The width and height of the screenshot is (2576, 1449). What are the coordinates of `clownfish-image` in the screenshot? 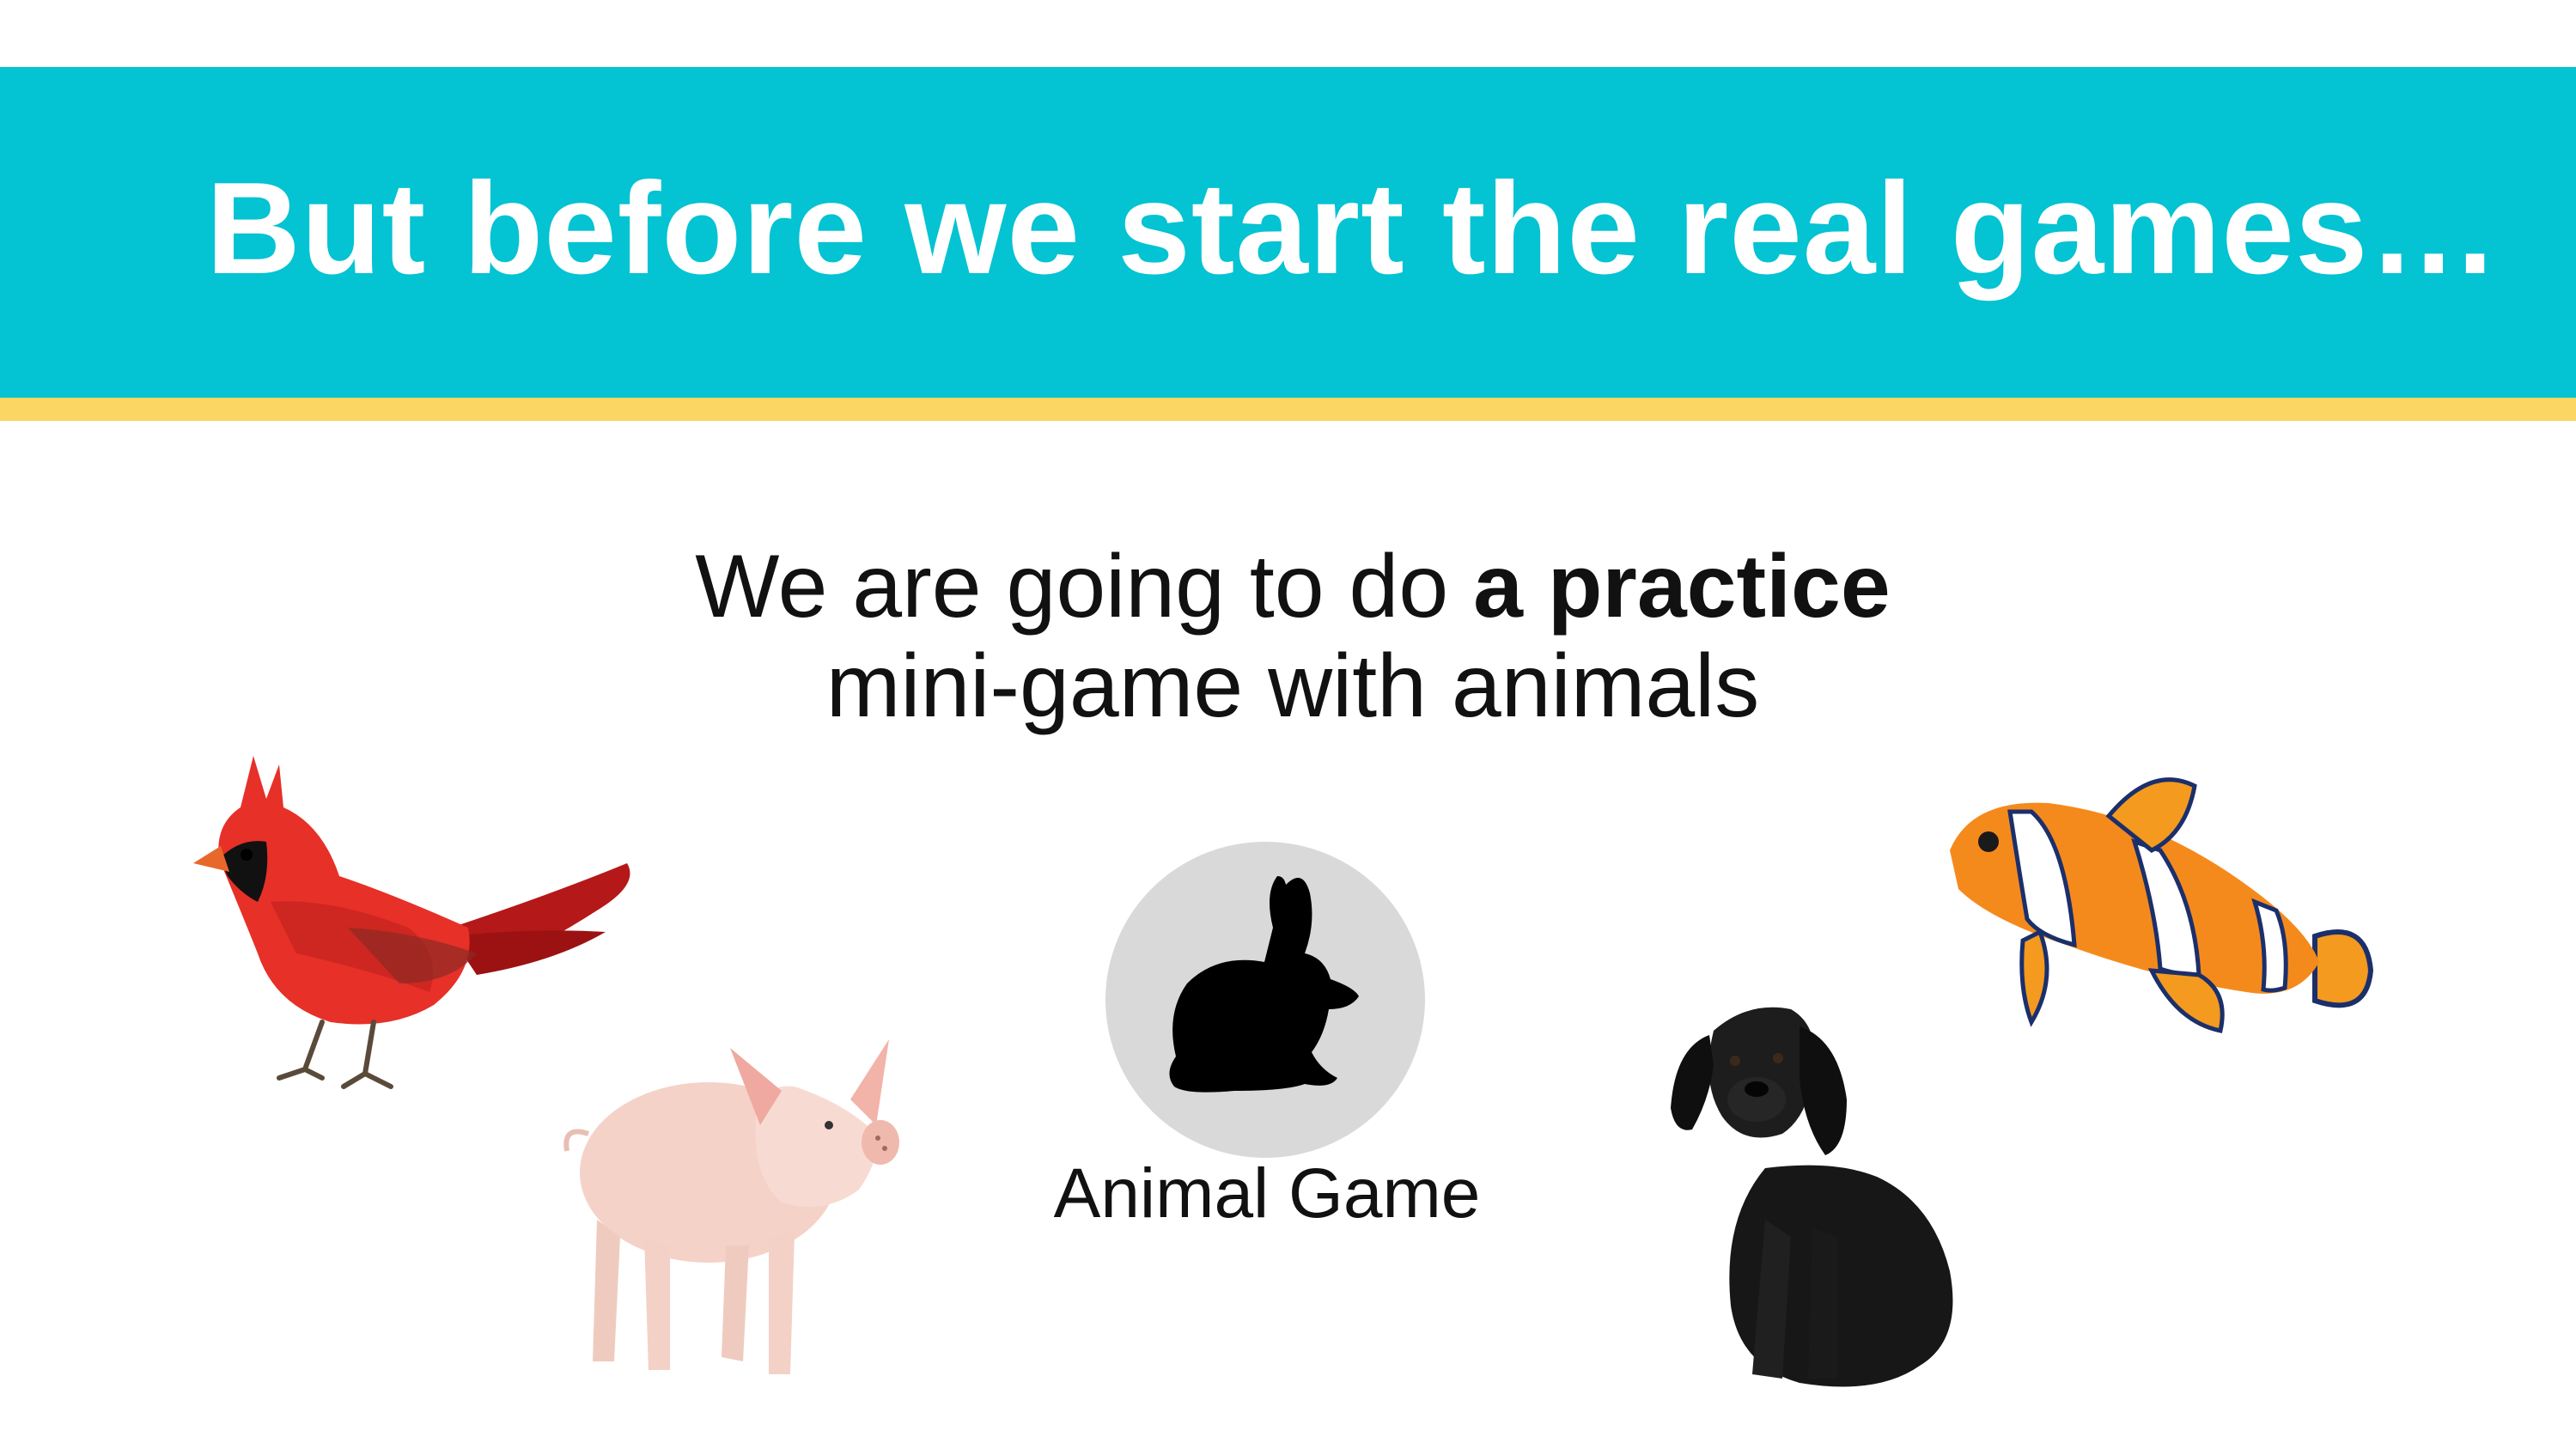 It's located at (2162, 905).